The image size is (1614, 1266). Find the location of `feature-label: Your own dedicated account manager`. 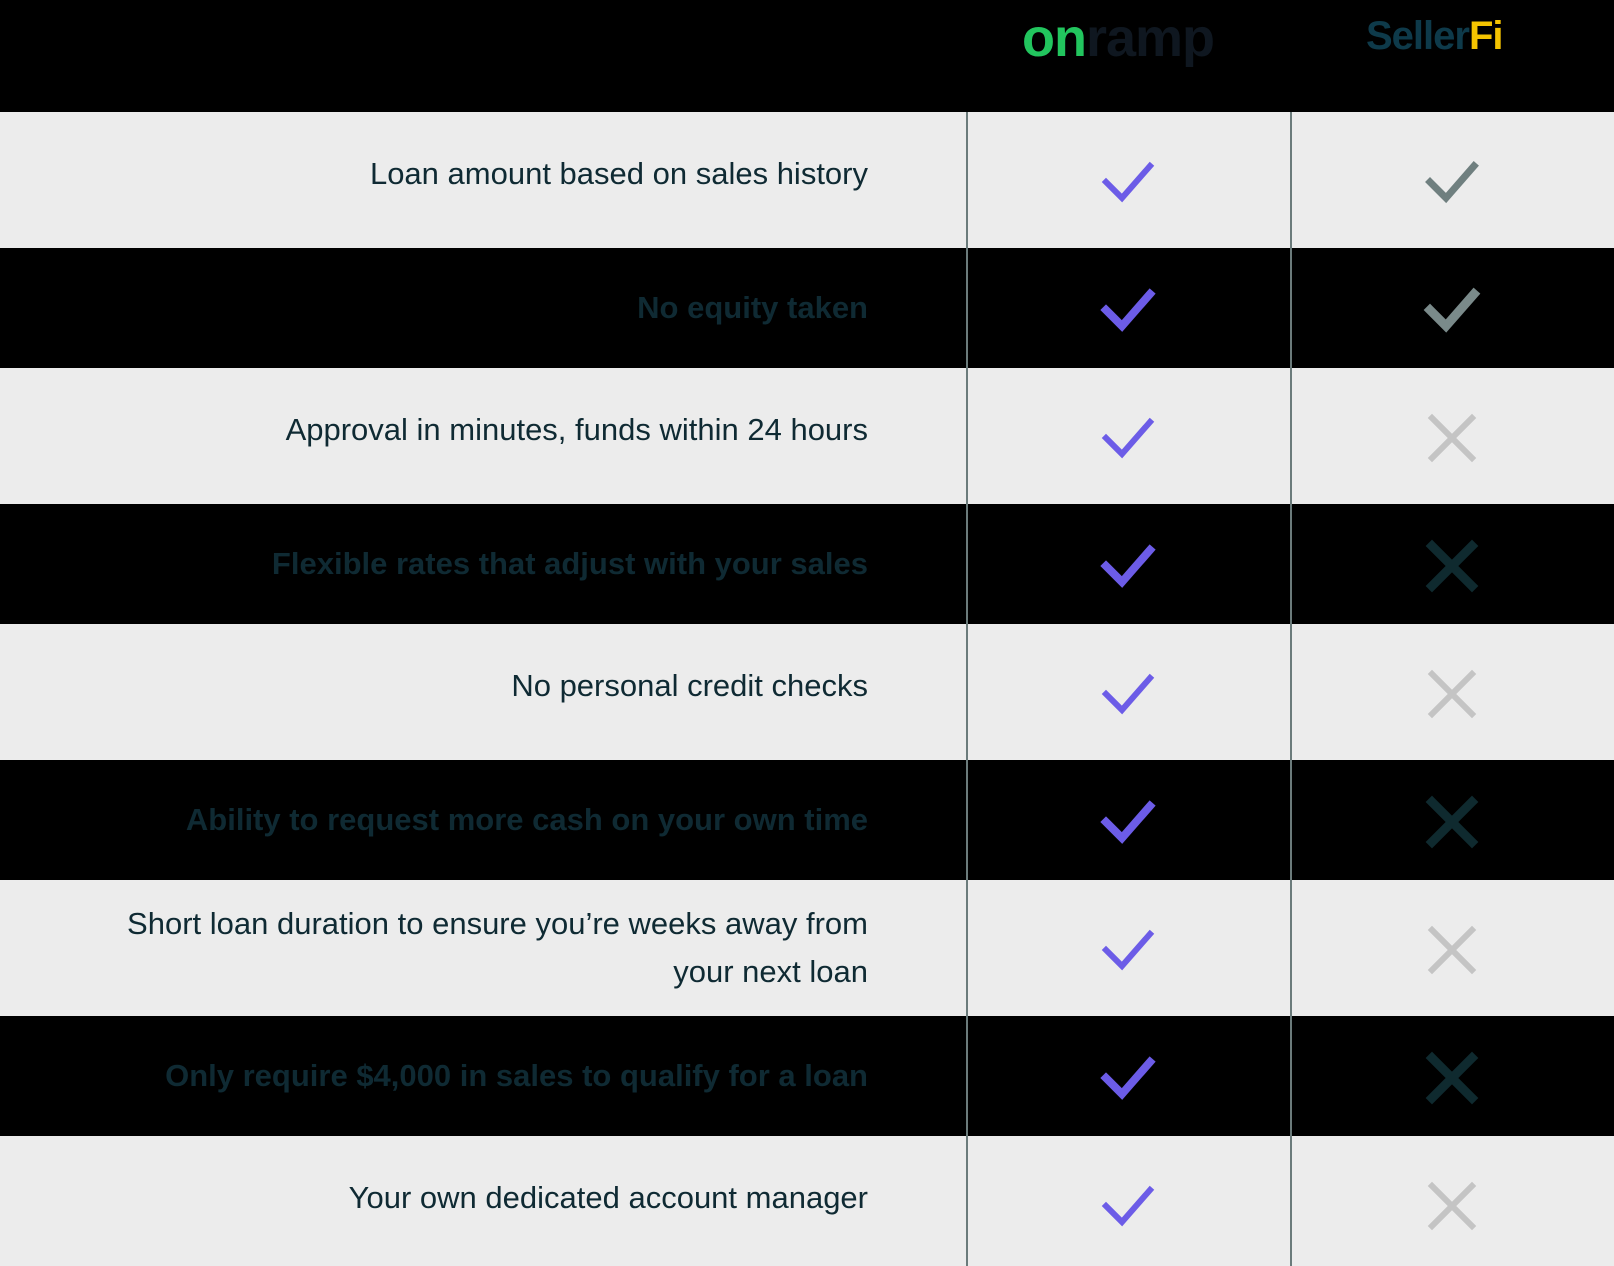

feature-label: Your own dedicated account manager is located at coordinates (608, 1197).